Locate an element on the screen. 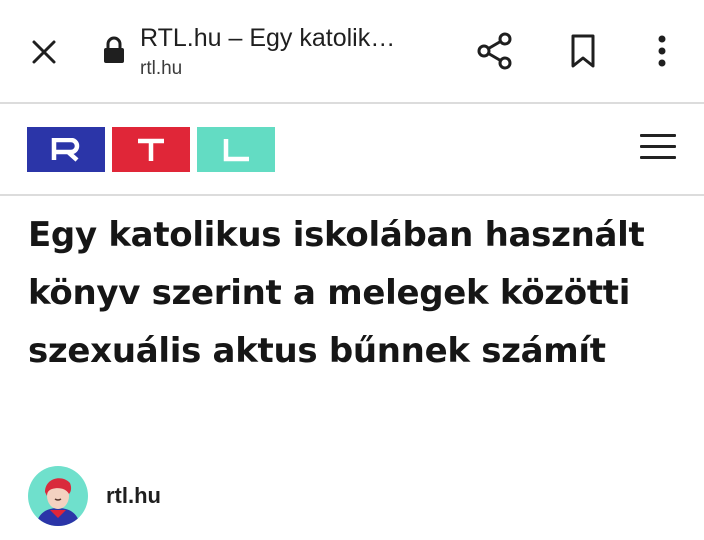 This screenshot has width=704, height=540. source-name: rtl.hu is located at coordinates (133, 495).